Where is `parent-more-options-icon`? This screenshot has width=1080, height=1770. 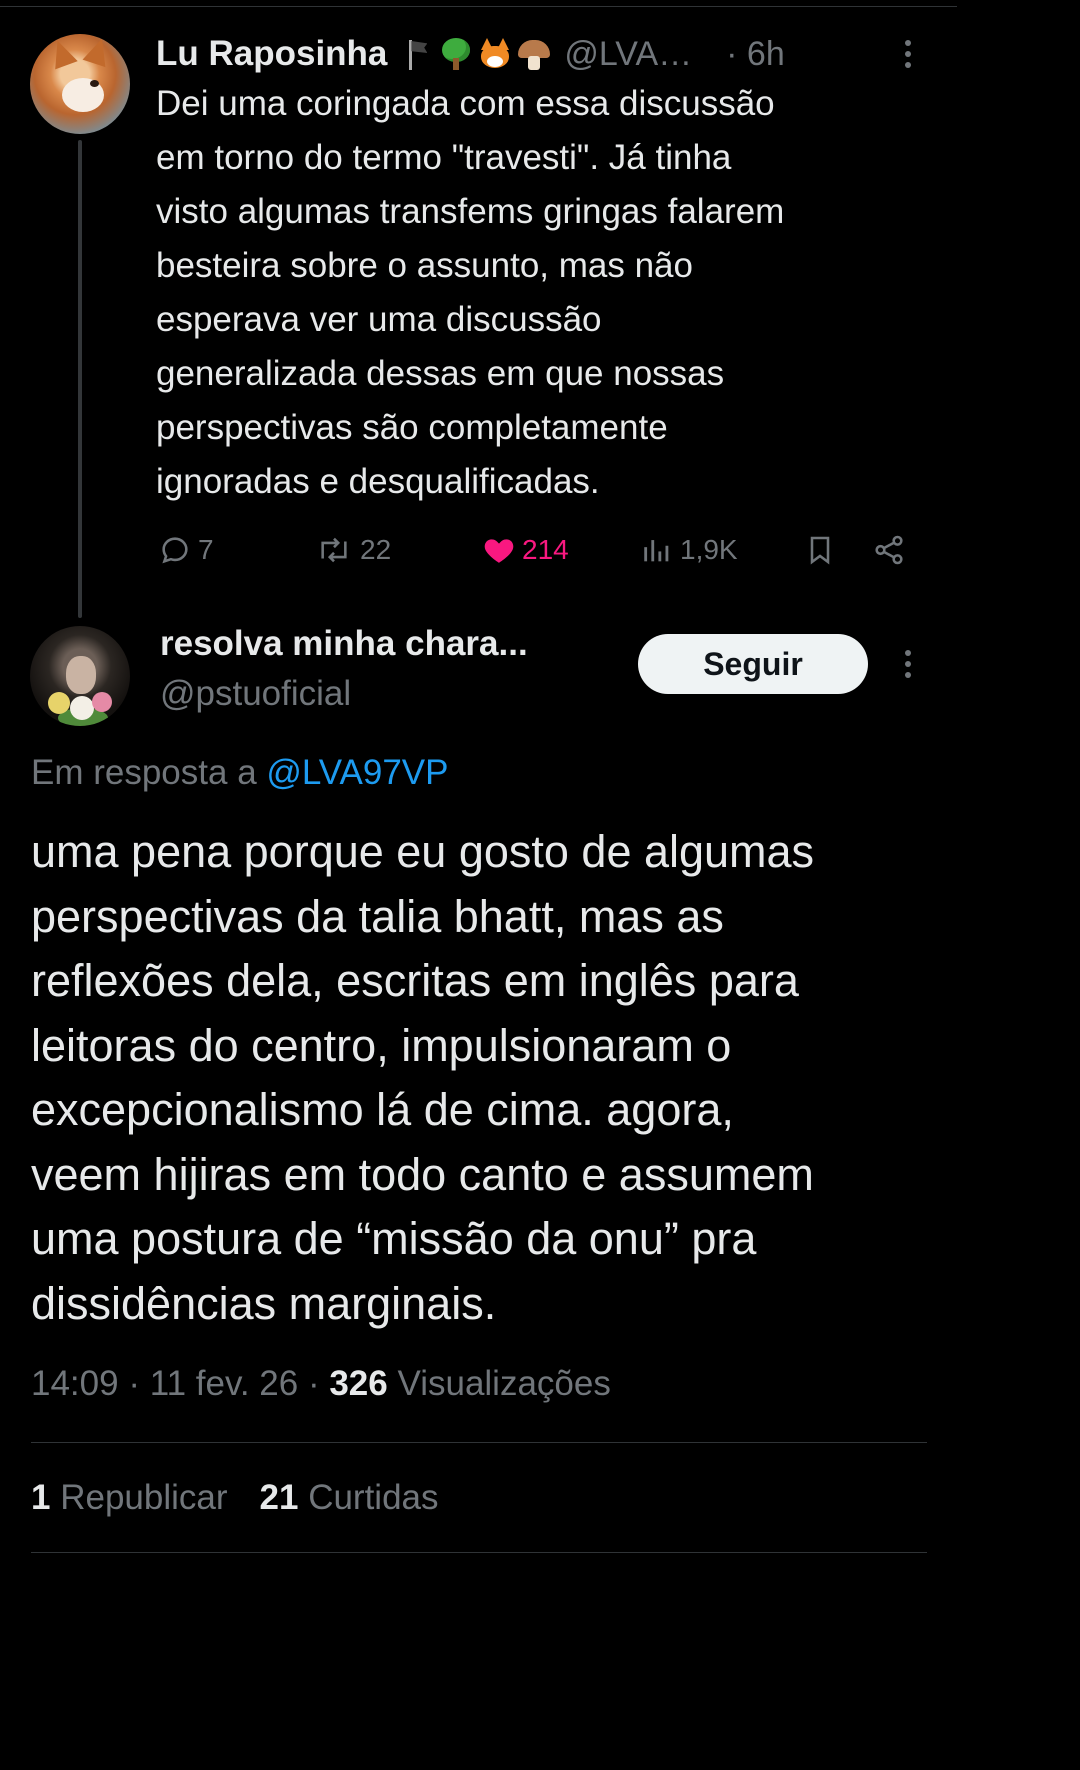
parent-more-options-icon is located at coordinates (908, 54).